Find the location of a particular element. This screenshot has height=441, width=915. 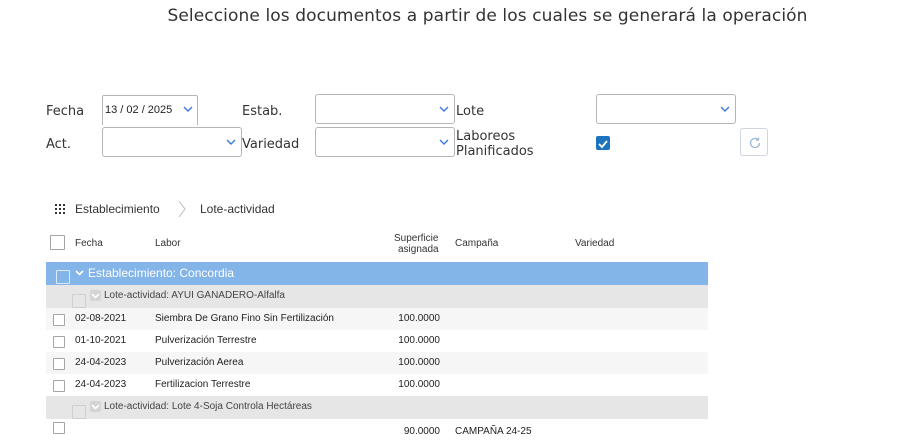

act-select is located at coordinates (172, 142).